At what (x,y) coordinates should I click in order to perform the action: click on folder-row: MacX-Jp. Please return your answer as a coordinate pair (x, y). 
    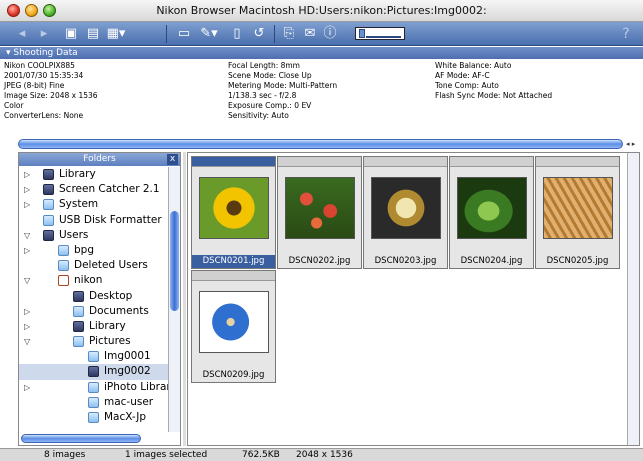
    Looking at the image, I should click on (94, 417).